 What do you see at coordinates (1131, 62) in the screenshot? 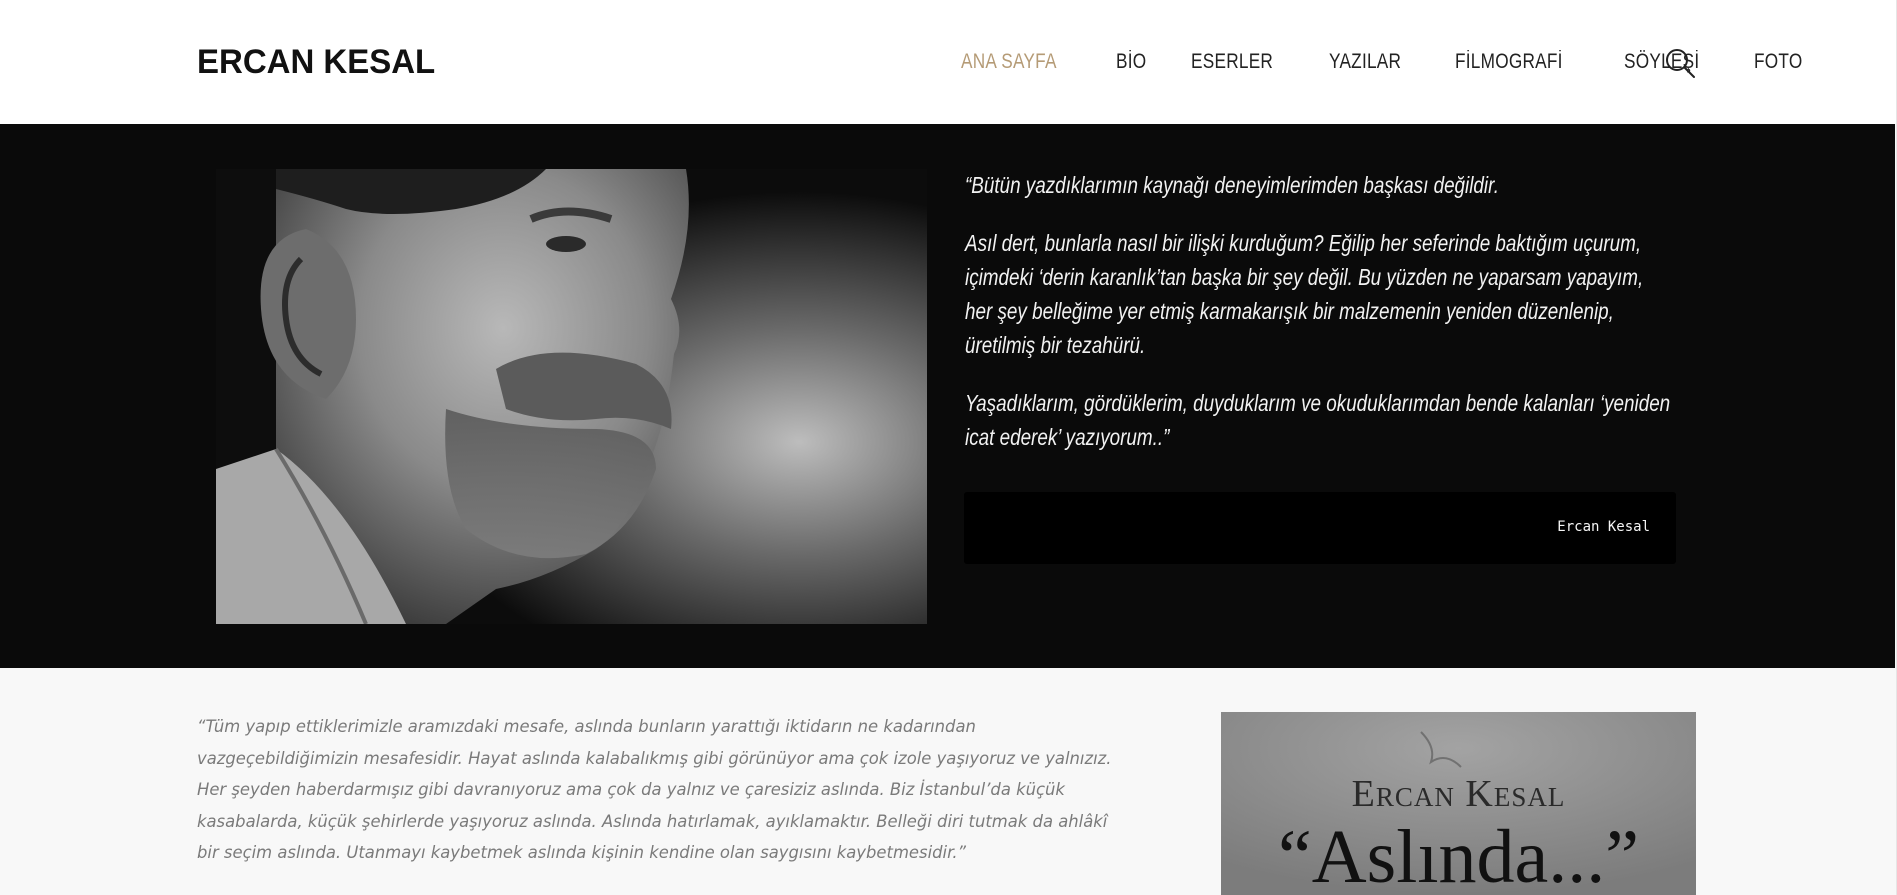
I see `nav-item-bio: BİO` at bounding box center [1131, 62].